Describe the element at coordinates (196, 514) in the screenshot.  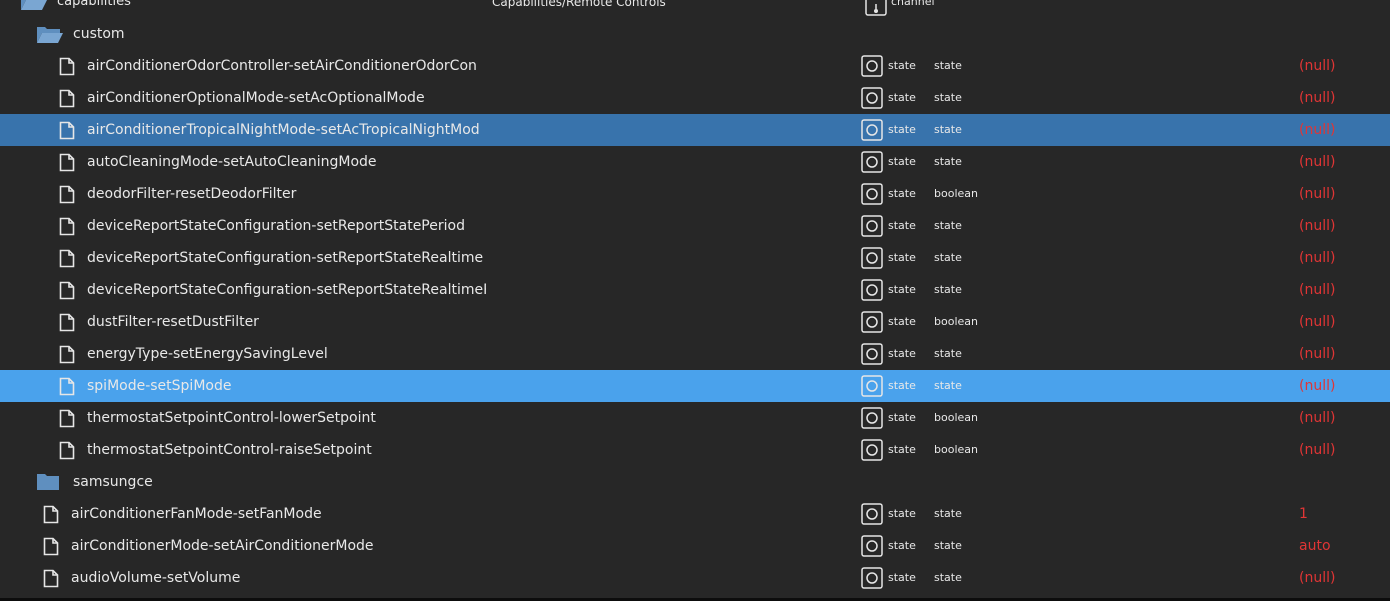
I see `state-name: airConditionerFanMode-setFanMode` at that location.